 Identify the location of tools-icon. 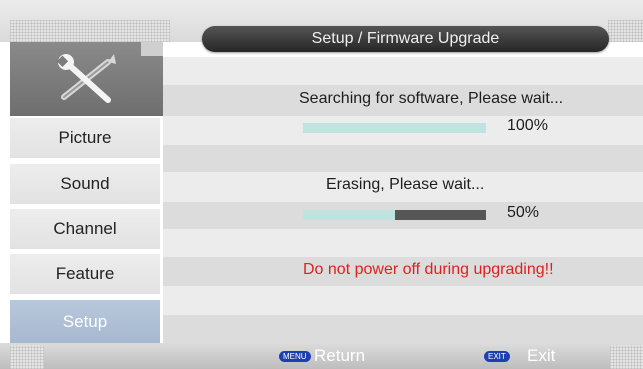
(86, 78).